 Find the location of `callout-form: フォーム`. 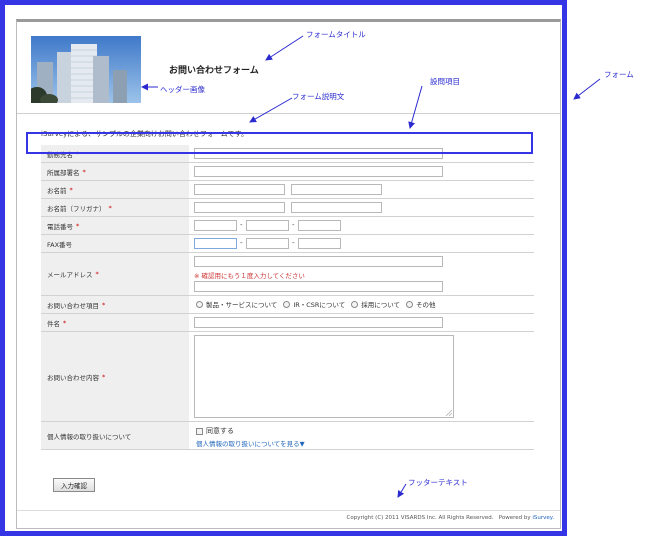

callout-form: フォーム is located at coordinates (619, 74).